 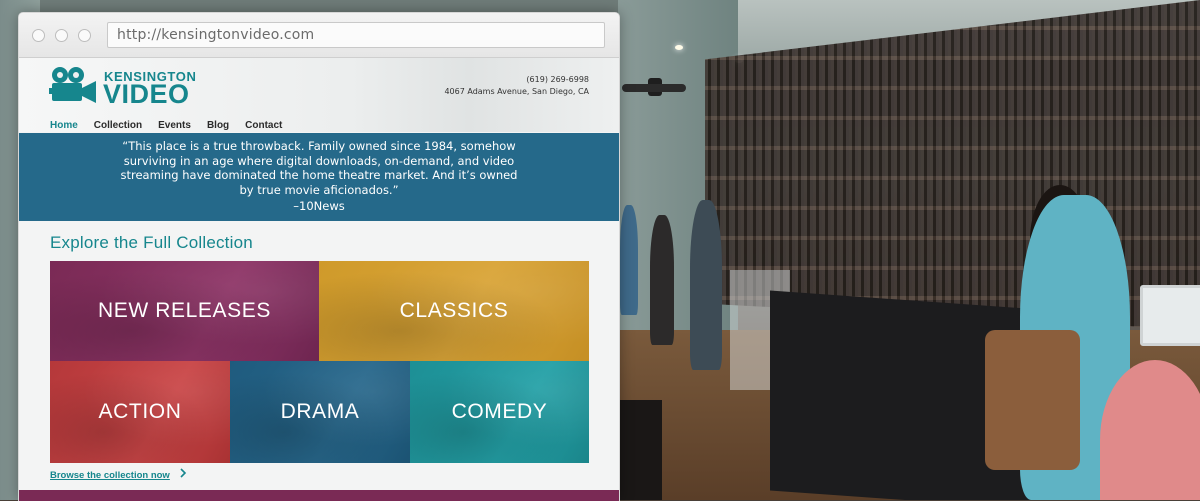 What do you see at coordinates (151, 242) in the screenshot?
I see `collection-heading: Explore the Full Collection` at bounding box center [151, 242].